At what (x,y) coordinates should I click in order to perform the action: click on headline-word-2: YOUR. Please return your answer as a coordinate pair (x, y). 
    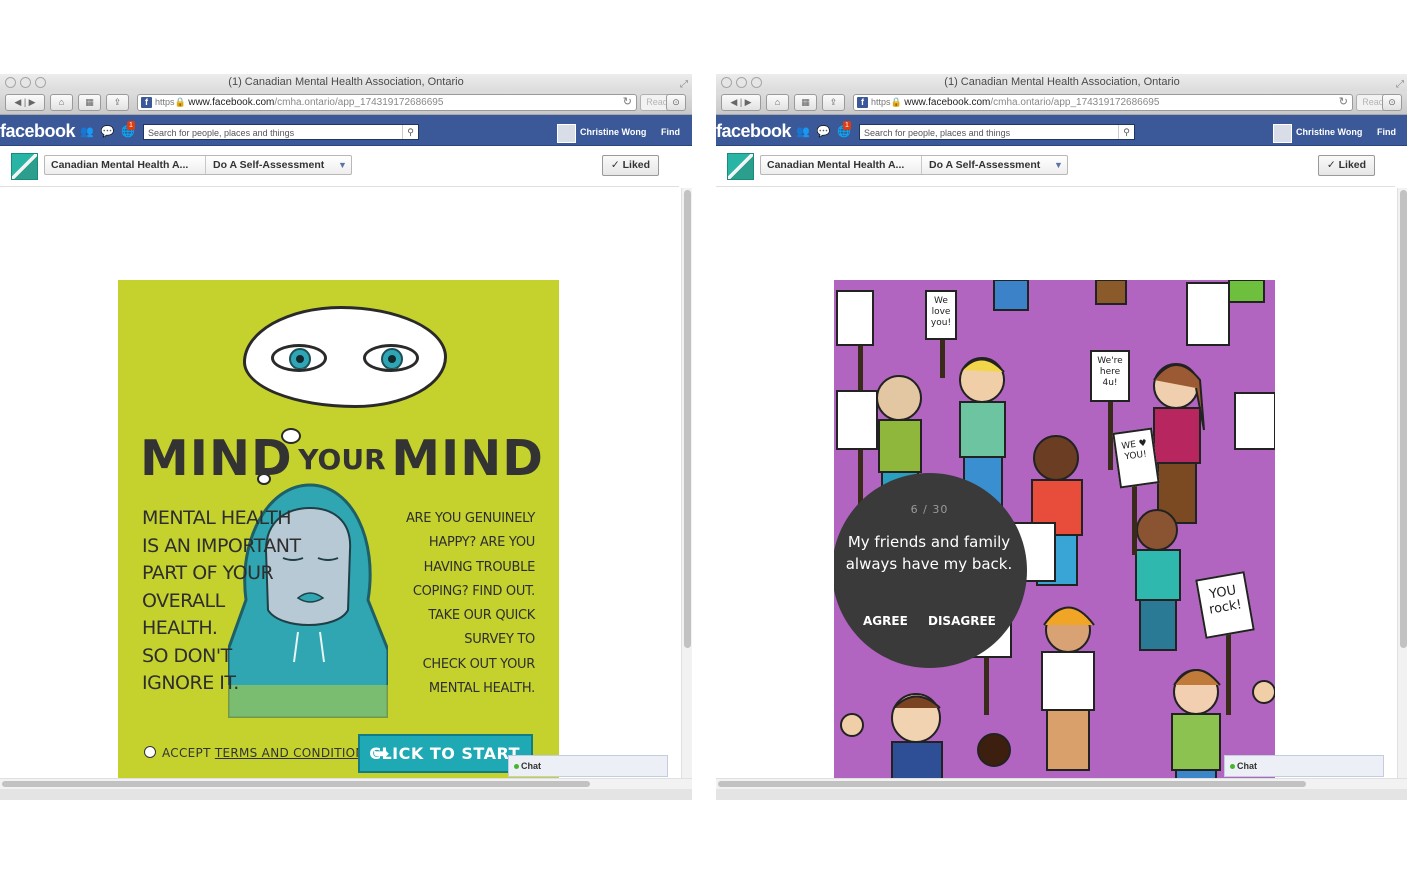
    Looking at the image, I should click on (342, 459).